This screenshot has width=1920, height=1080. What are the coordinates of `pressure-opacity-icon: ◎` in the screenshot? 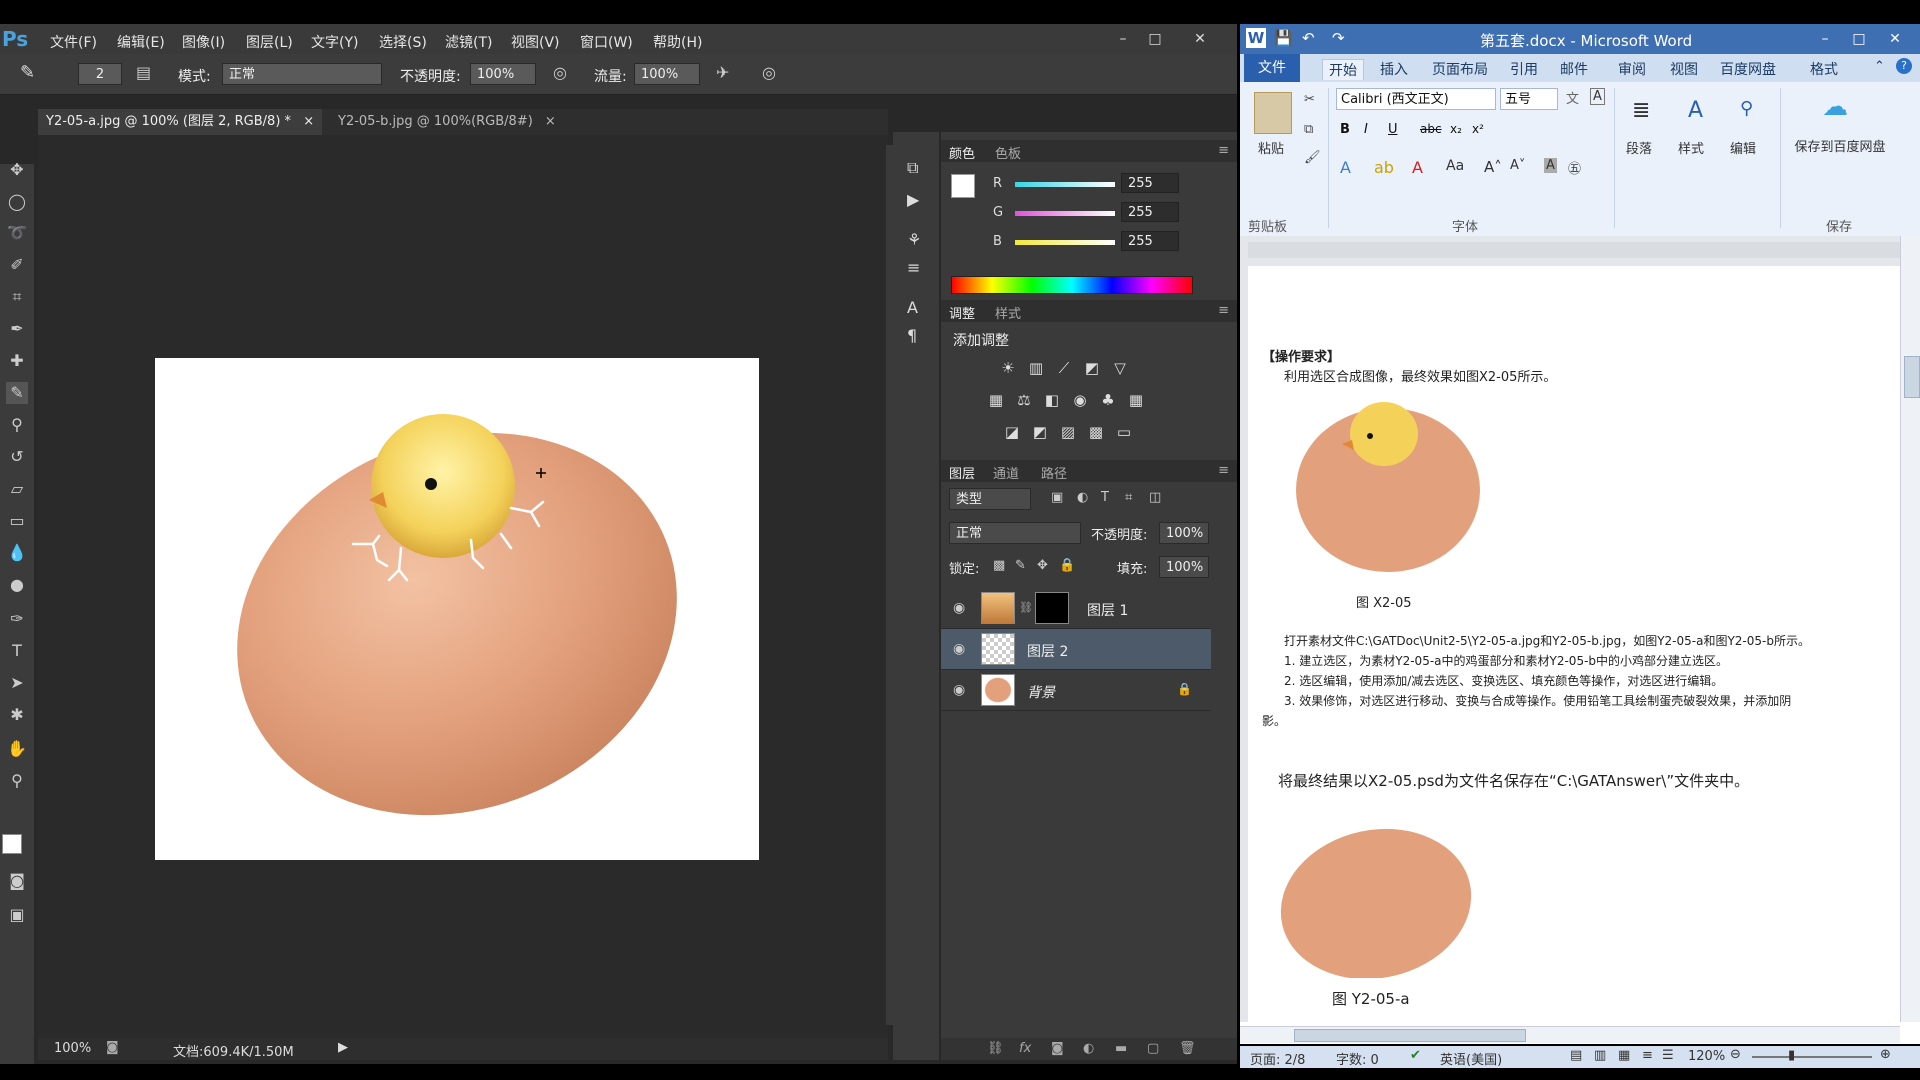 It's located at (560, 72).